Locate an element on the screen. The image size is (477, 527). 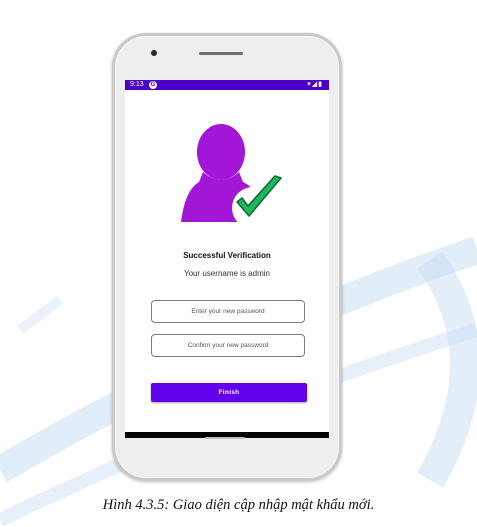
signal-battery-icon: ▾◢▮ is located at coordinates (315, 84).